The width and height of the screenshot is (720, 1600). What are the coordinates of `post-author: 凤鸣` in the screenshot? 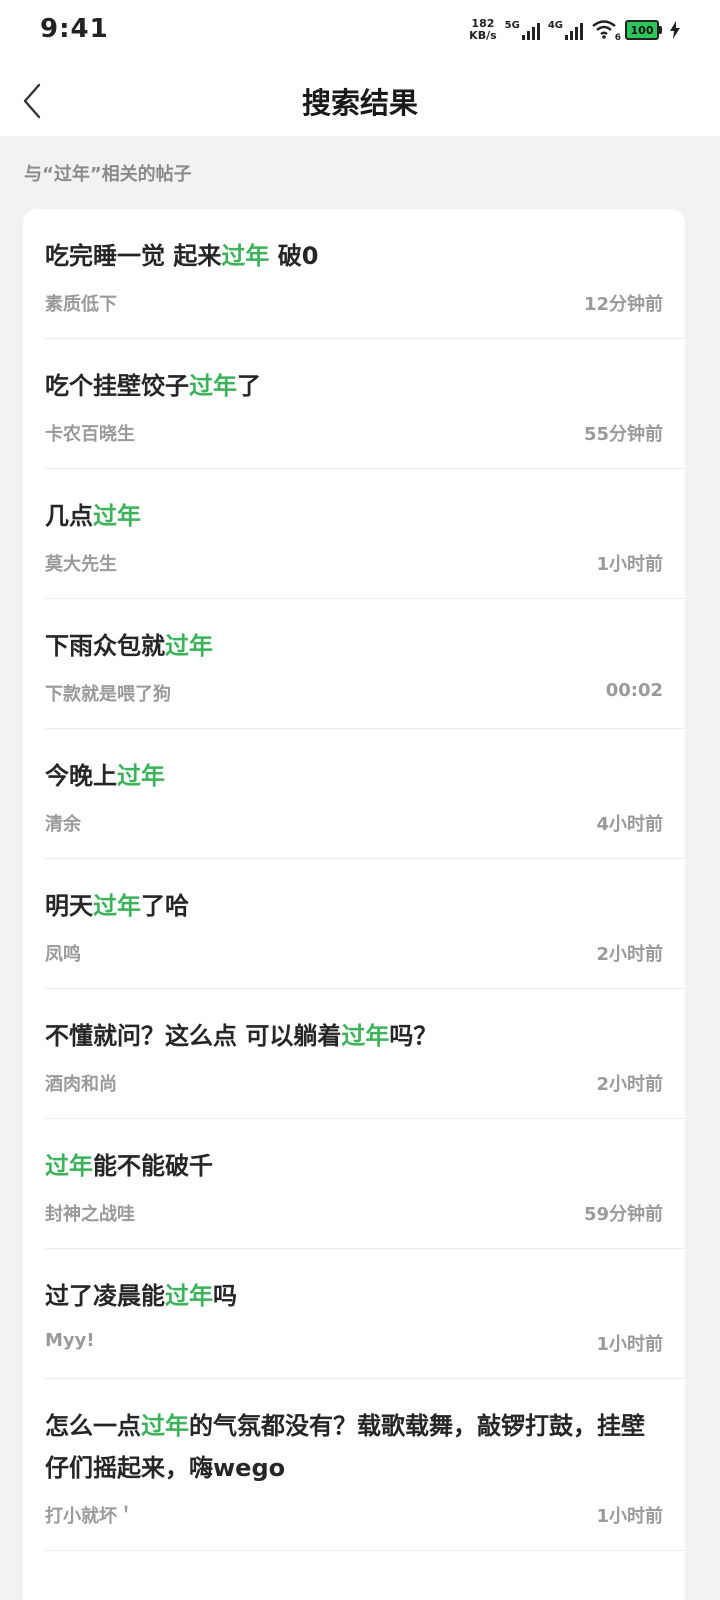 It's located at (63, 954).